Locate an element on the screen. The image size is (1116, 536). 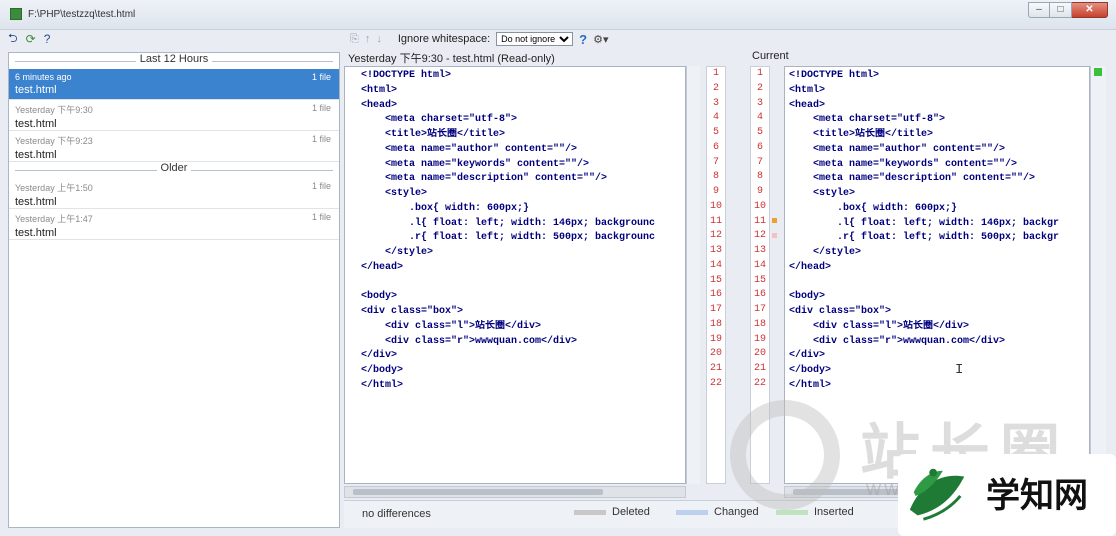
code-line: </body> is located at coordinates (382, 370).